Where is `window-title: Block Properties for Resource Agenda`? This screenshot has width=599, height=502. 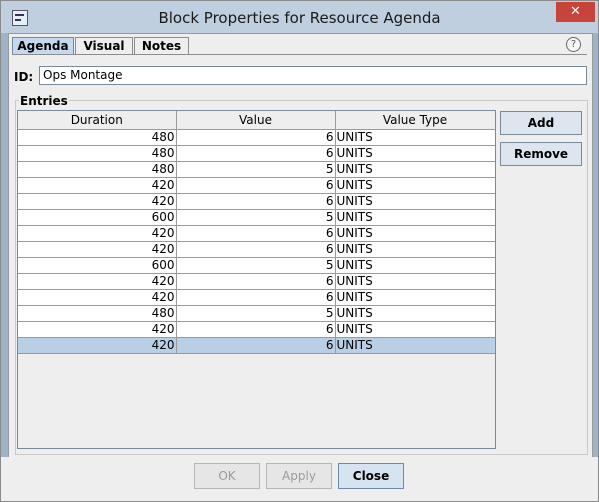 window-title: Block Properties for Resource Agenda is located at coordinates (299, 18).